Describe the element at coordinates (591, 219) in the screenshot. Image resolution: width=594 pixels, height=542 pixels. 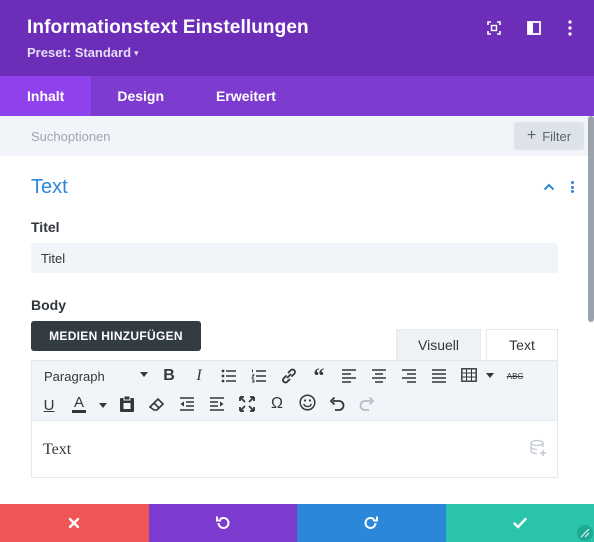
I see `scrollbar` at that location.